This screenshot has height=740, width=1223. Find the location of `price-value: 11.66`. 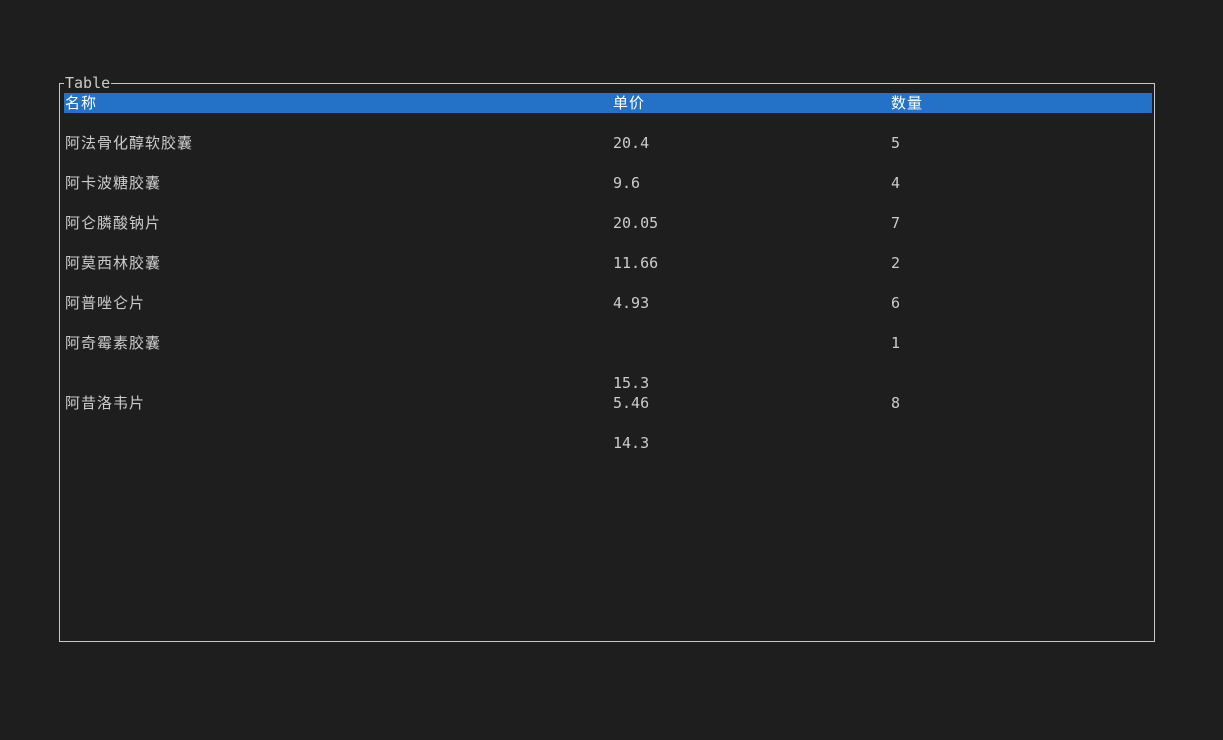

price-value: 11.66 is located at coordinates (636, 263).